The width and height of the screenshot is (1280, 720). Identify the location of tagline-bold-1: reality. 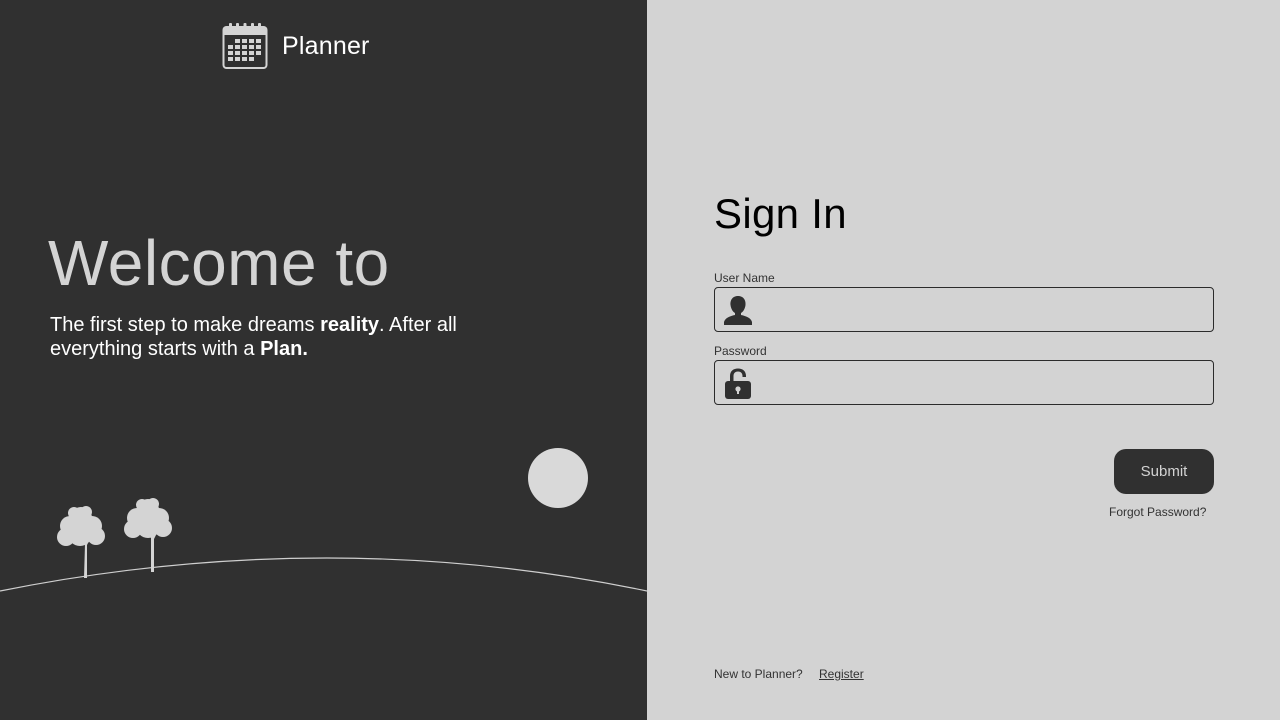
(350, 325).